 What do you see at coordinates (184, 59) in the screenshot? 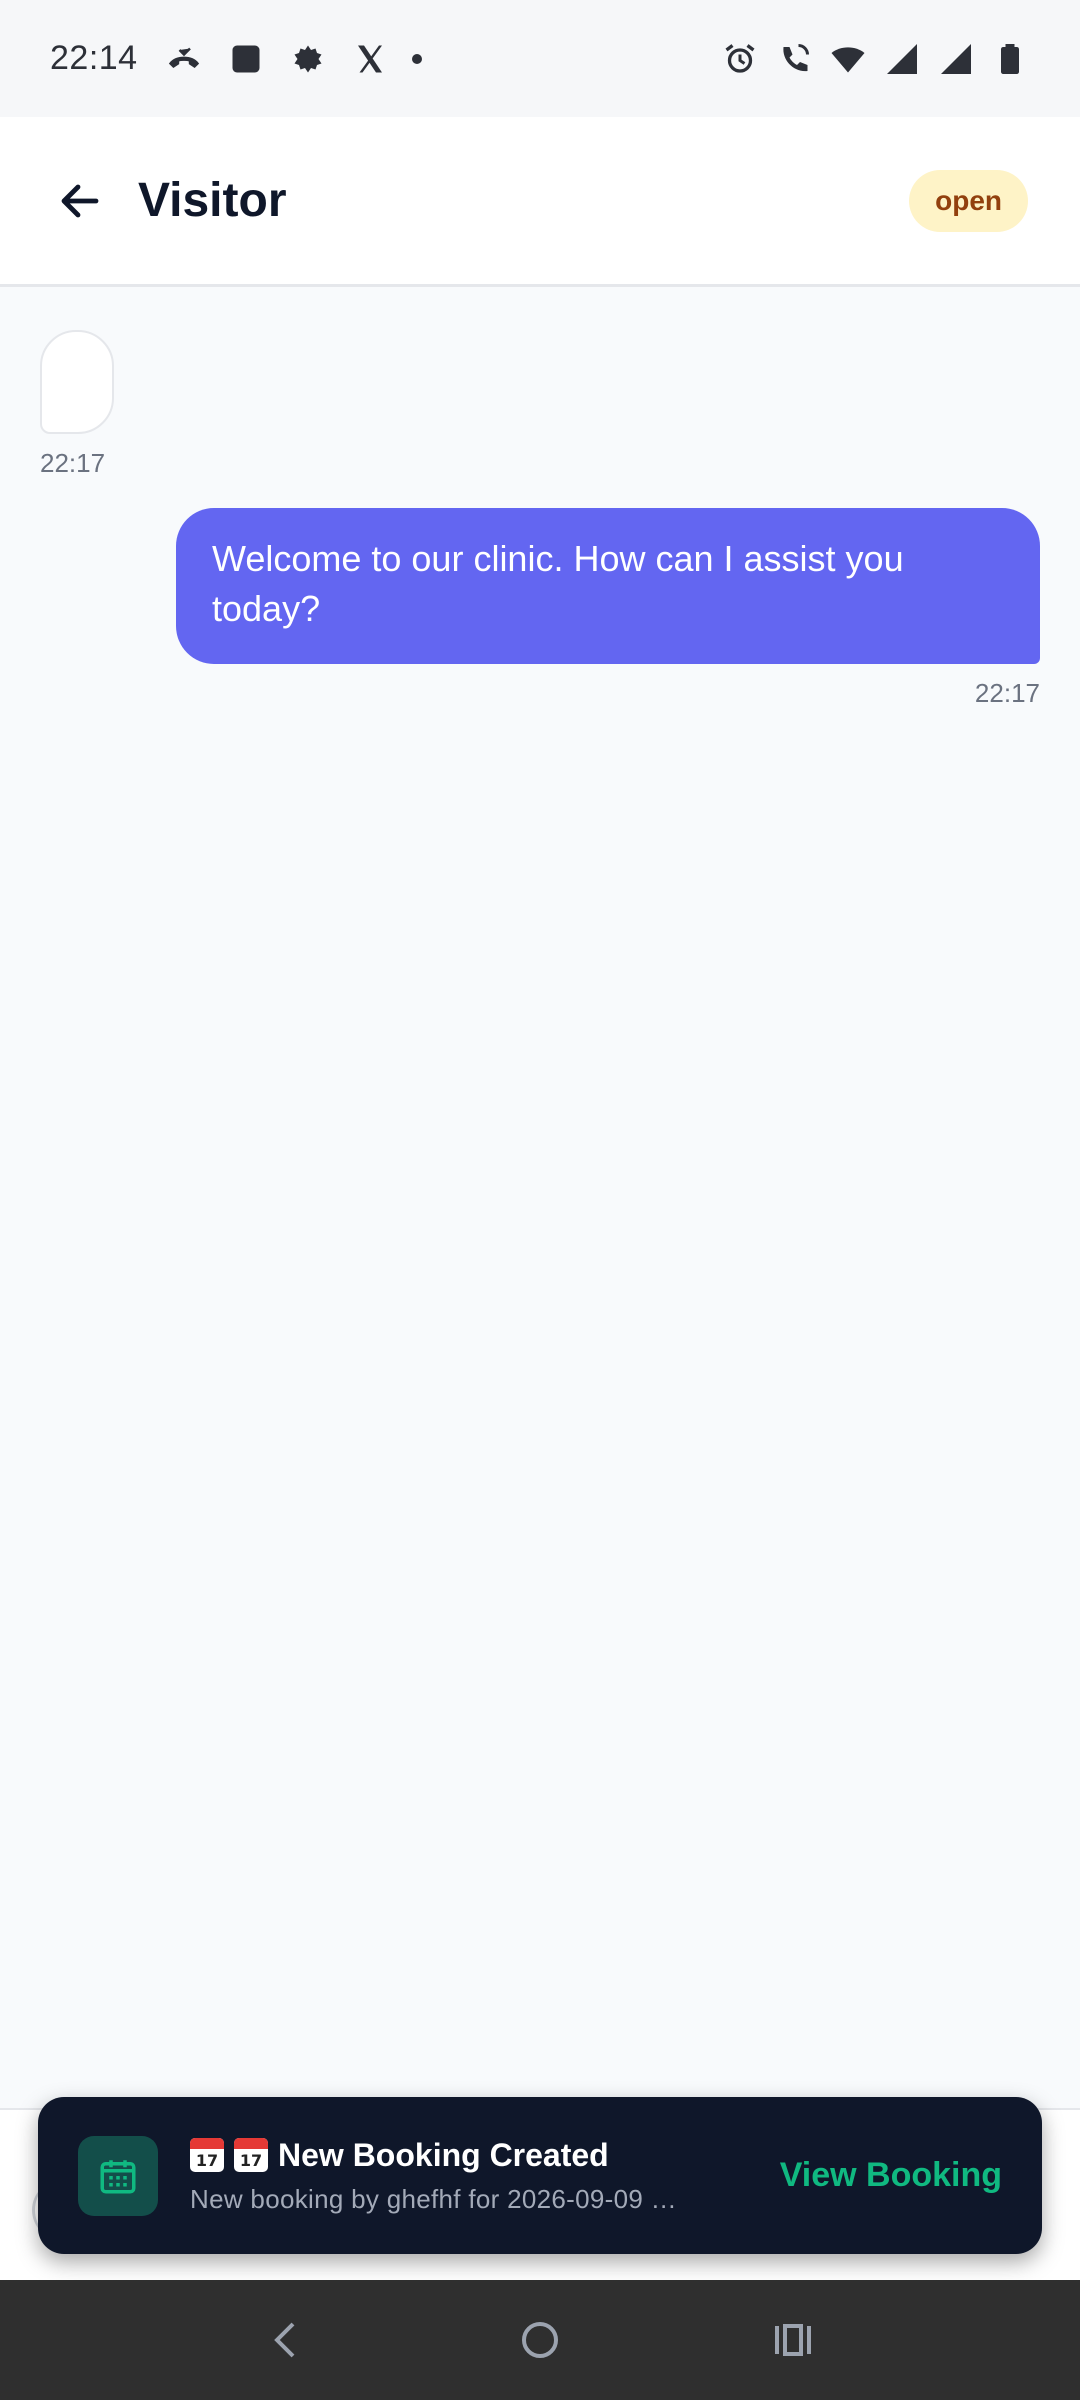
I see `missed-call-icon` at bounding box center [184, 59].